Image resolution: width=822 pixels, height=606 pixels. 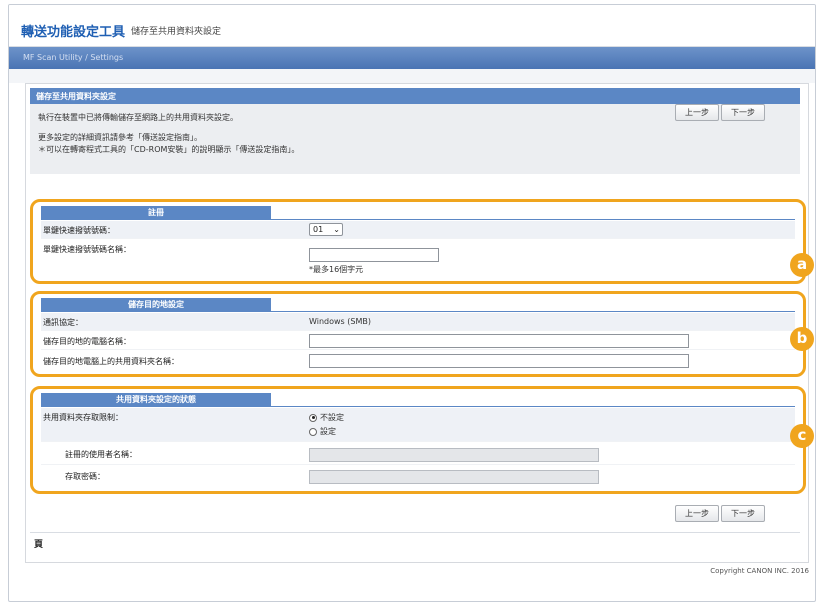 What do you see at coordinates (85, 476) in the screenshot?
I see `password-label: 存取密碼：` at bounding box center [85, 476].